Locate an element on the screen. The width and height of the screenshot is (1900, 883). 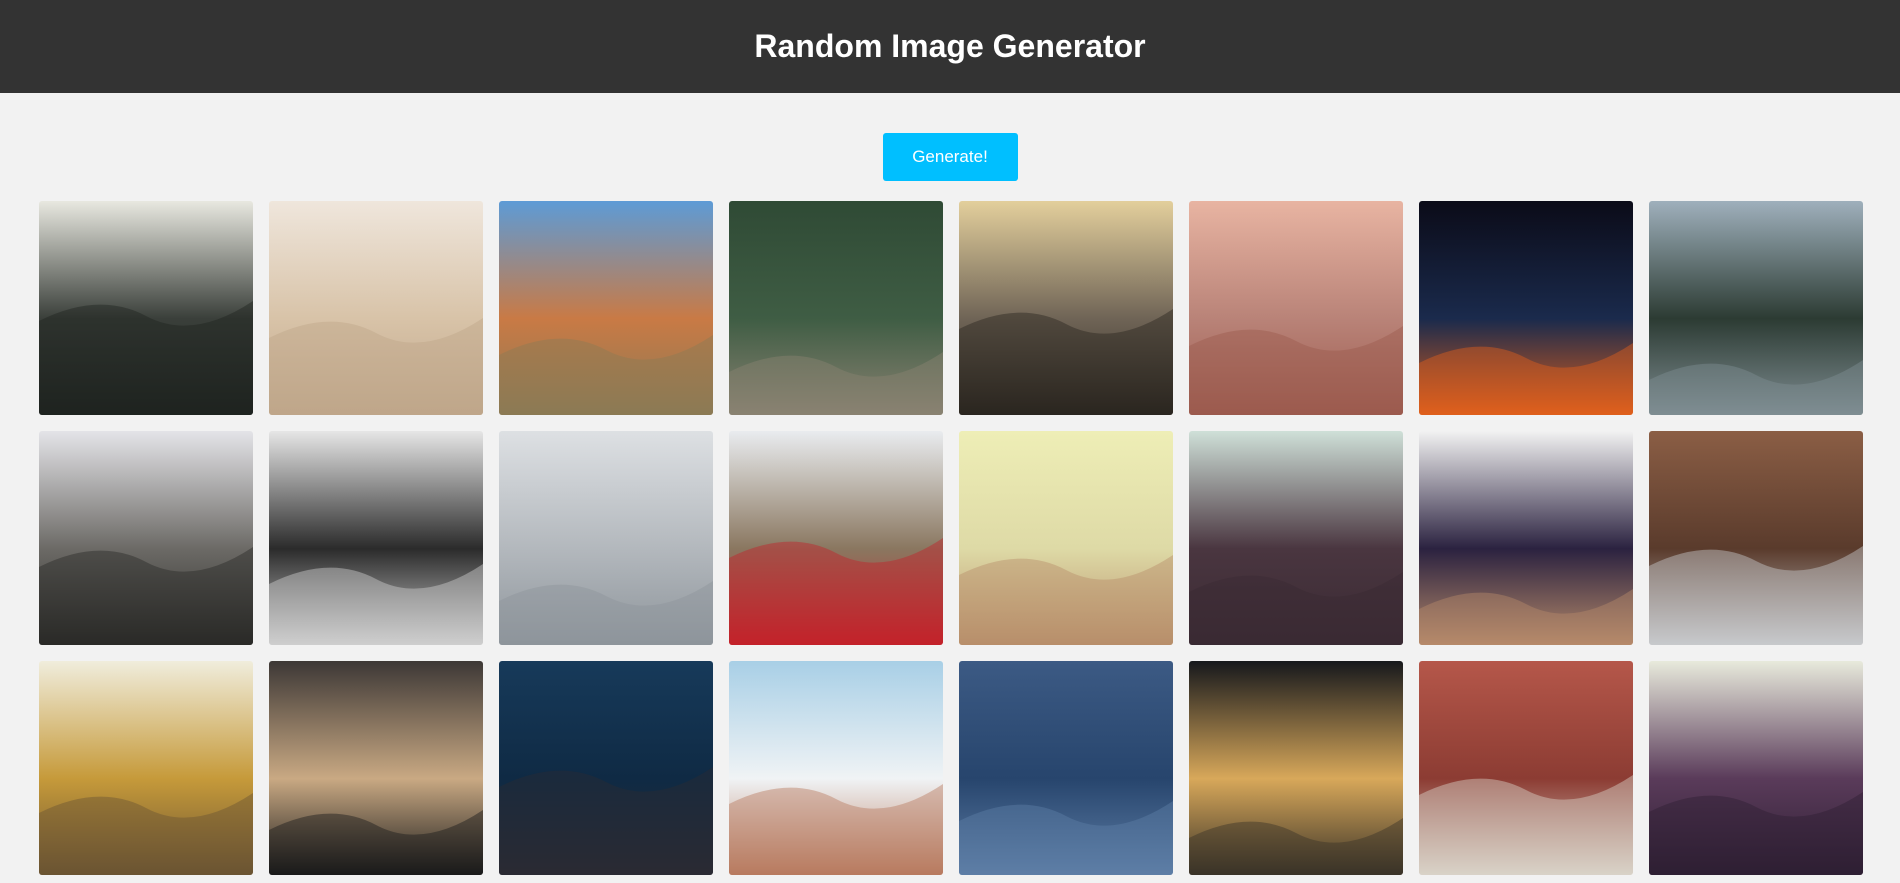
generate-button: Generate! is located at coordinates (950, 157).